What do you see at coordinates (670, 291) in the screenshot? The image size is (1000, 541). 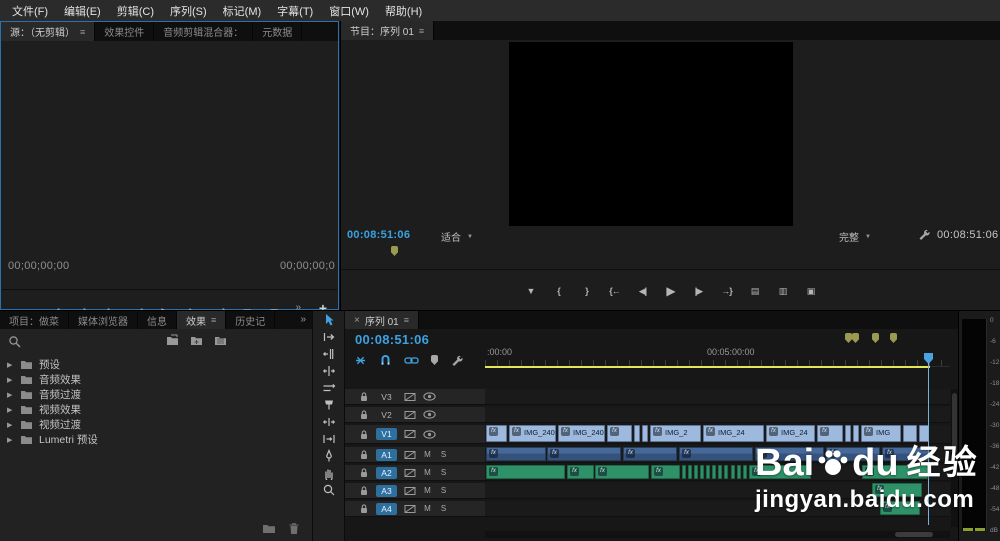 I see `play-button: ▶` at bounding box center [670, 291].